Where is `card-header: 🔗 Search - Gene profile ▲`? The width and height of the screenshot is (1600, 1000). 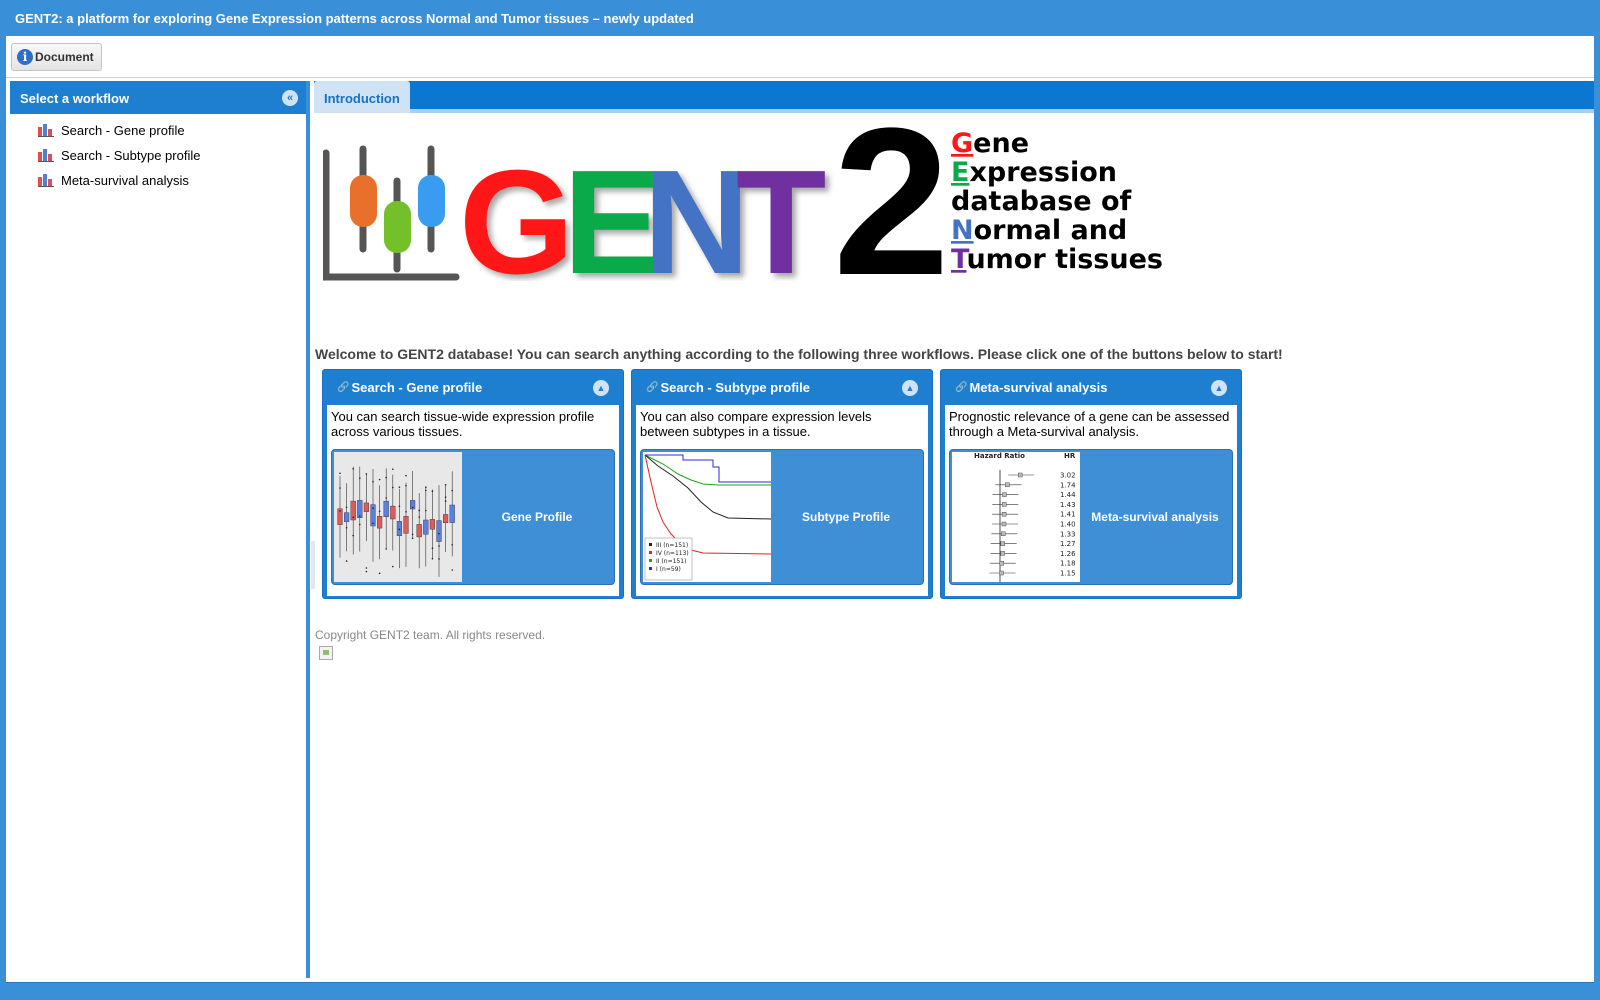
card-header: 🔗 Search - Gene profile ▲ is located at coordinates (473, 387).